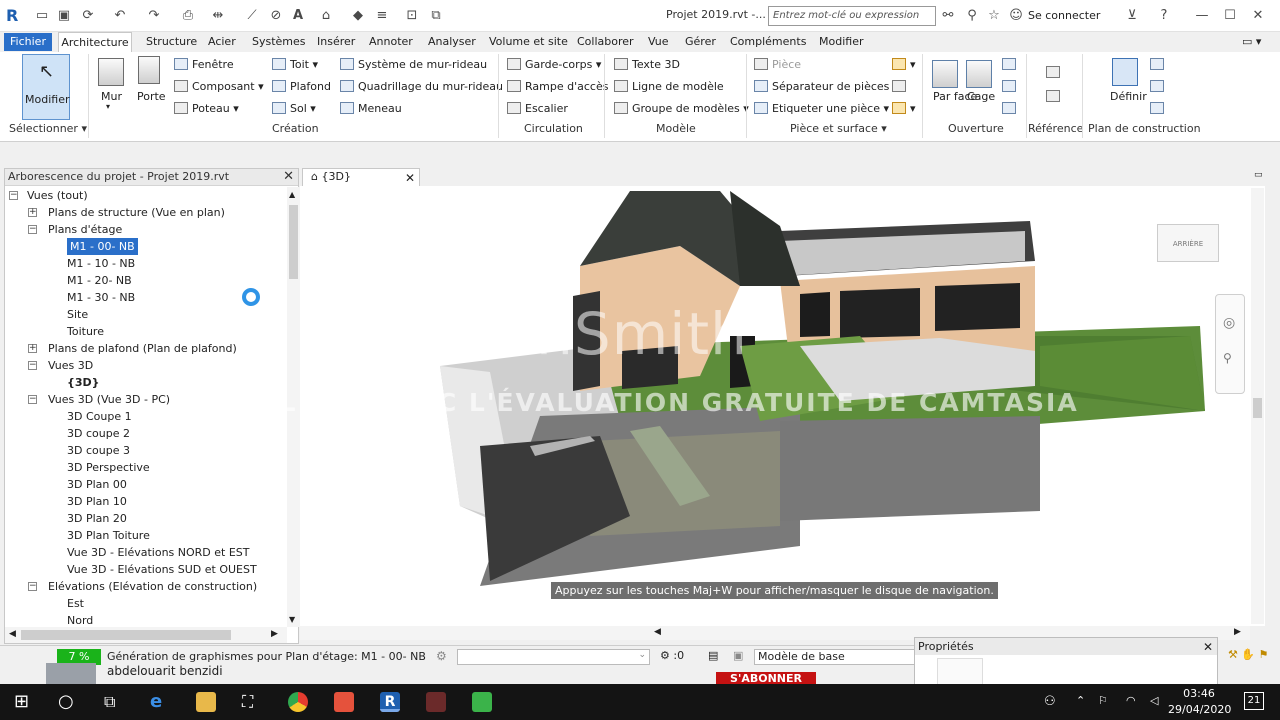 This screenshot has height=720, width=1280. What do you see at coordinates (554, 64) in the screenshot?
I see `railing-button: Garde-corps ▾` at bounding box center [554, 64].